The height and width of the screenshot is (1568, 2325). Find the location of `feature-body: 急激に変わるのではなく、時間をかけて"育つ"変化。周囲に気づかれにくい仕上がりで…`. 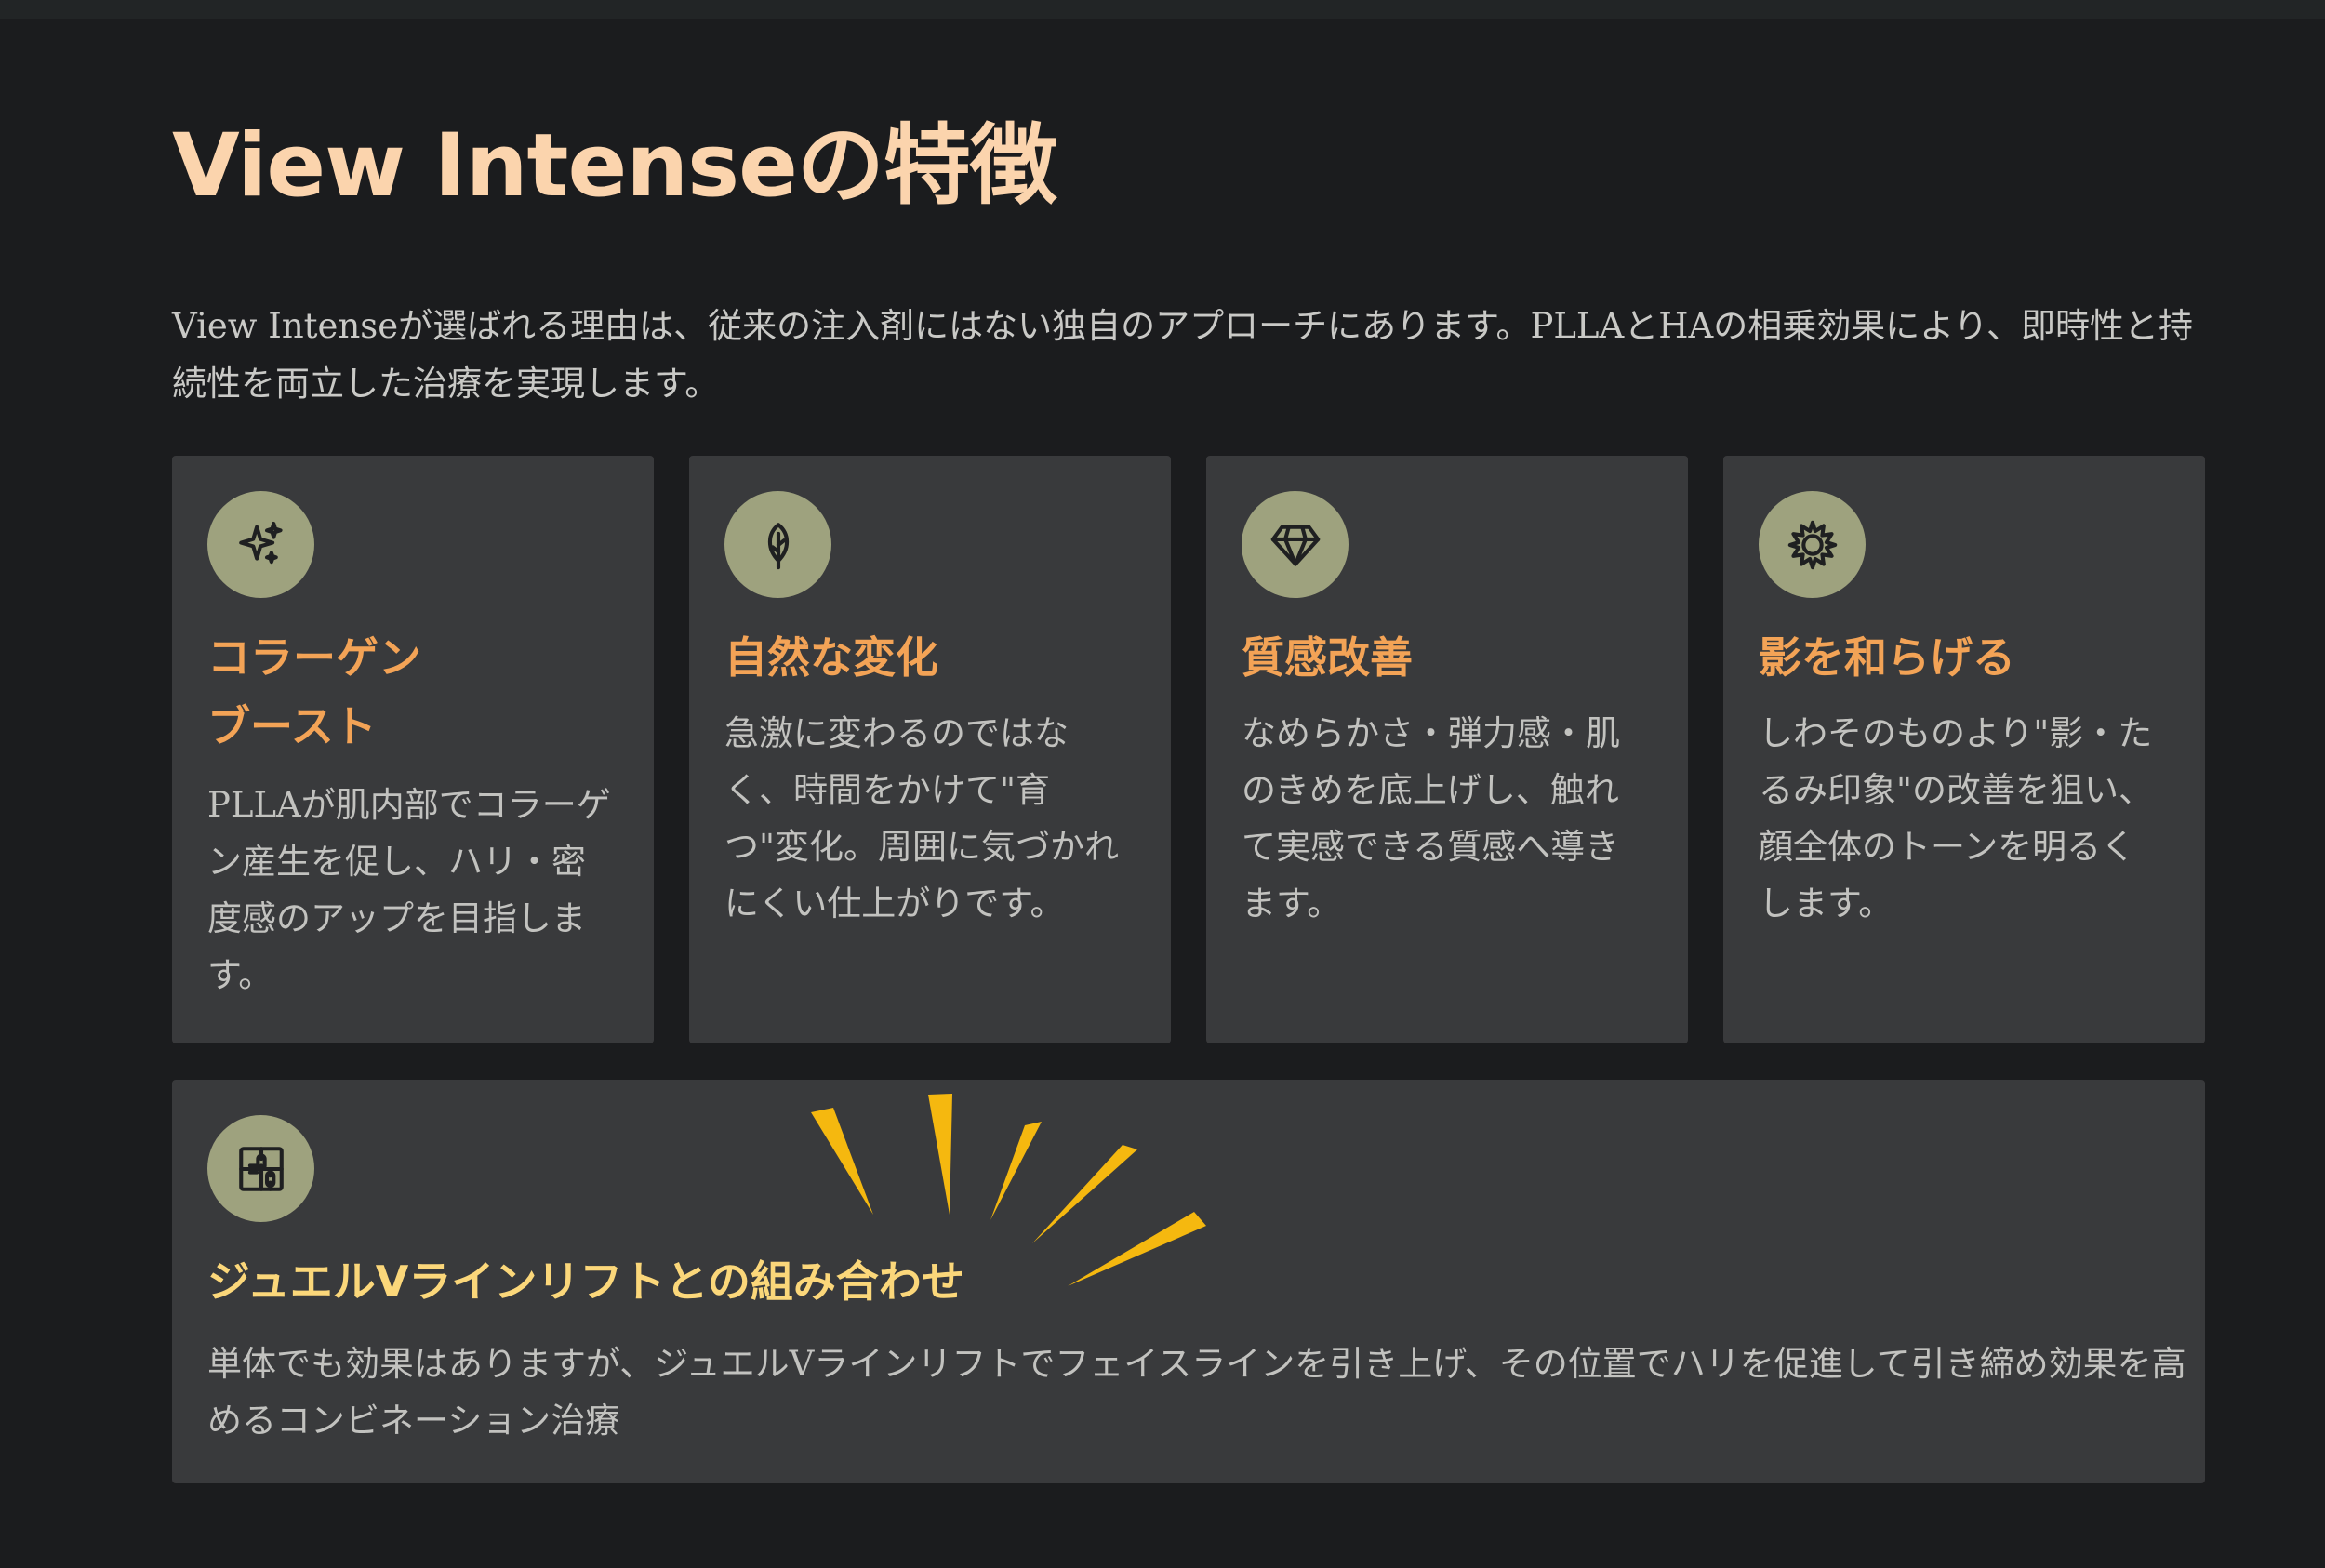

feature-body: 急激に変わるのではなく、時間をかけて"育つ"変化。周囲に気づかれにくい仕上がりで… is located at coordinates (922, 818).